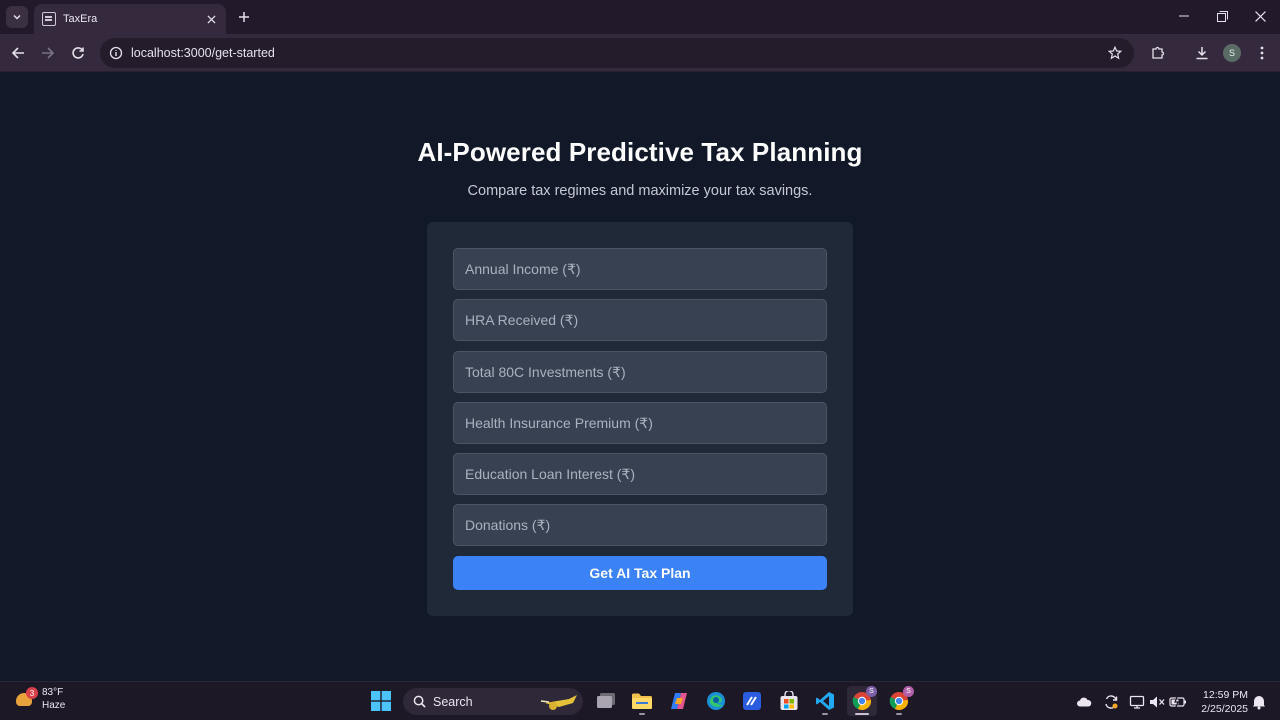  I want to click on vscode-button, so click(825, 701).